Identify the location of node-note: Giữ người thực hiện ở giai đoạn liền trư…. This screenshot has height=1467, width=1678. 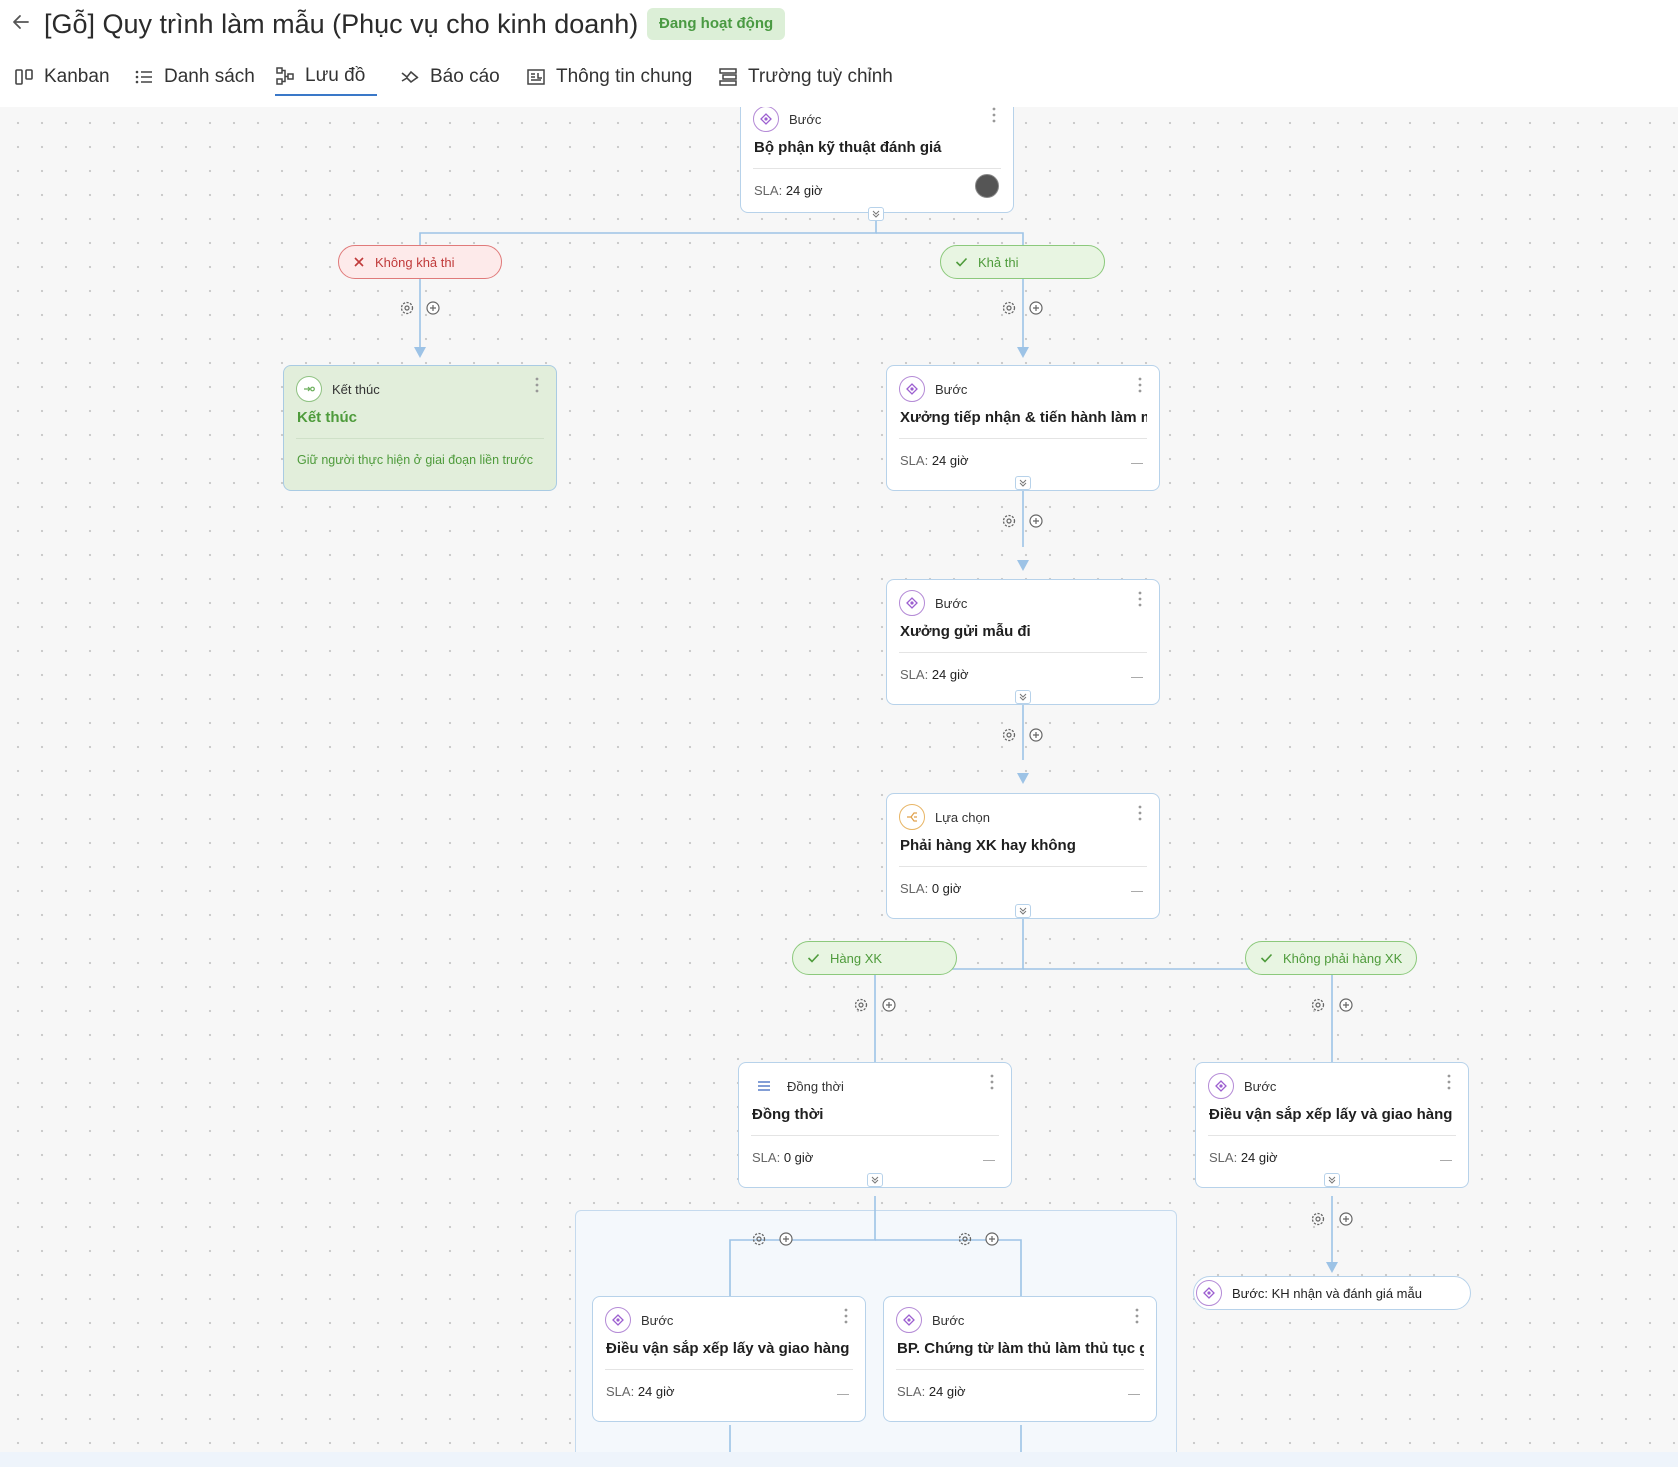
(415, 460).